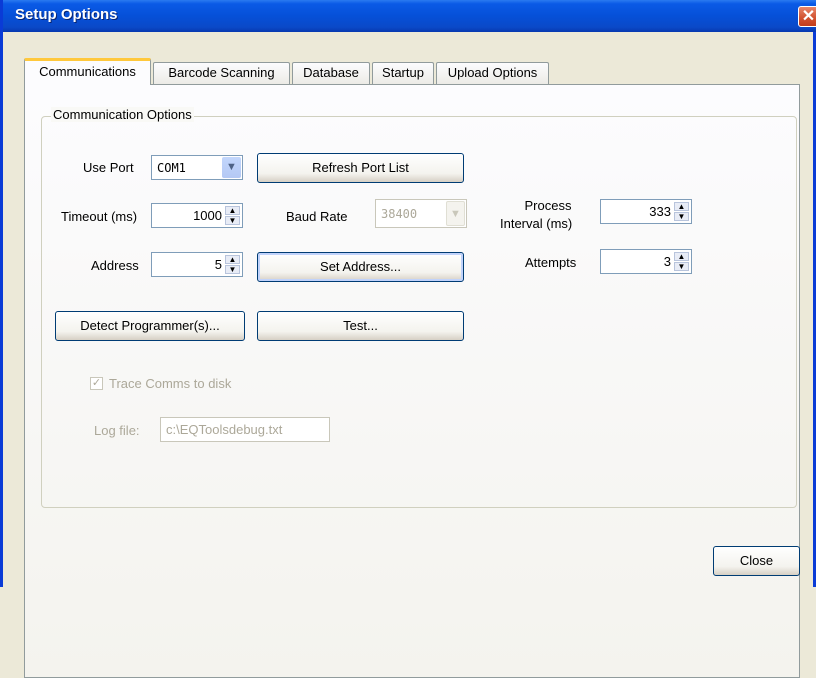 Image resolution: width=816 pixels, height=678 pixels. What do you see at coordinates (551, 262) in the screenshot?
I see `attempts-label: Attempts` at bounding box center [551, 262].